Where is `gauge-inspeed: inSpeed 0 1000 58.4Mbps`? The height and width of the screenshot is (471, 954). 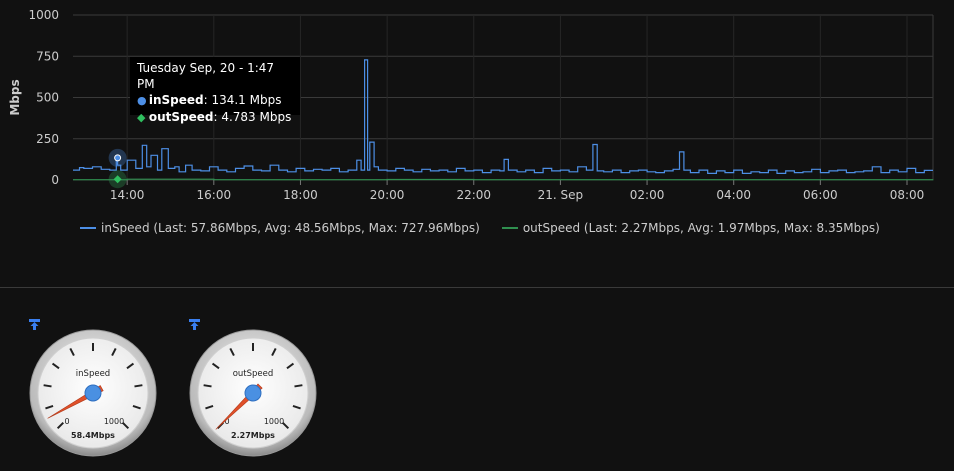
gauge-inspeed: inSpeed 0 1000 58.4Mbps is located at coordinates (93, 388).